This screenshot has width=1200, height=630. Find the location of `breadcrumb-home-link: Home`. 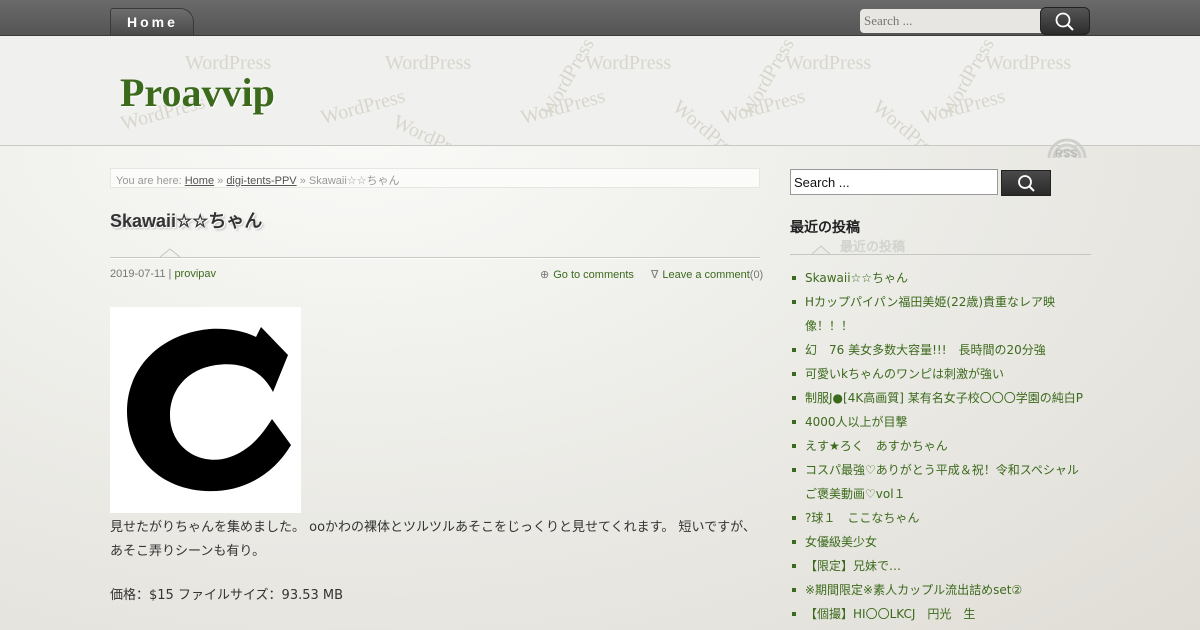

breadcrumb-home-link: Home is located at coordinates (199, 181).